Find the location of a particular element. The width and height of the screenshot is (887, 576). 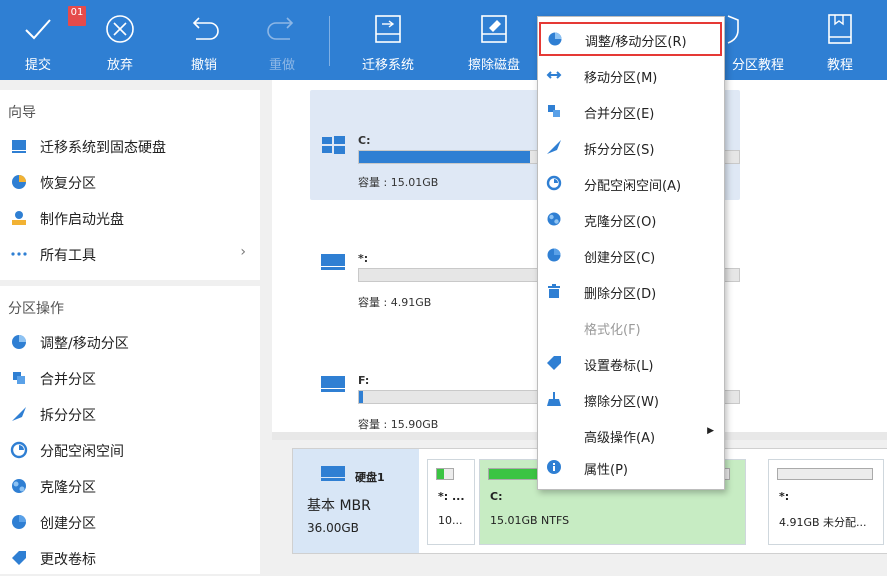

guide-item-bootdisk: 制作启动光盘 is located at coordinates (130, 218).